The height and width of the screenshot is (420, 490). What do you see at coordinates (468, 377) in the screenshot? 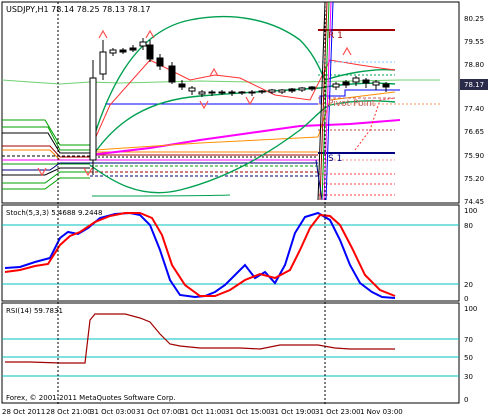
I see `rsi-tick: 30` at bounding box center [468, 377].